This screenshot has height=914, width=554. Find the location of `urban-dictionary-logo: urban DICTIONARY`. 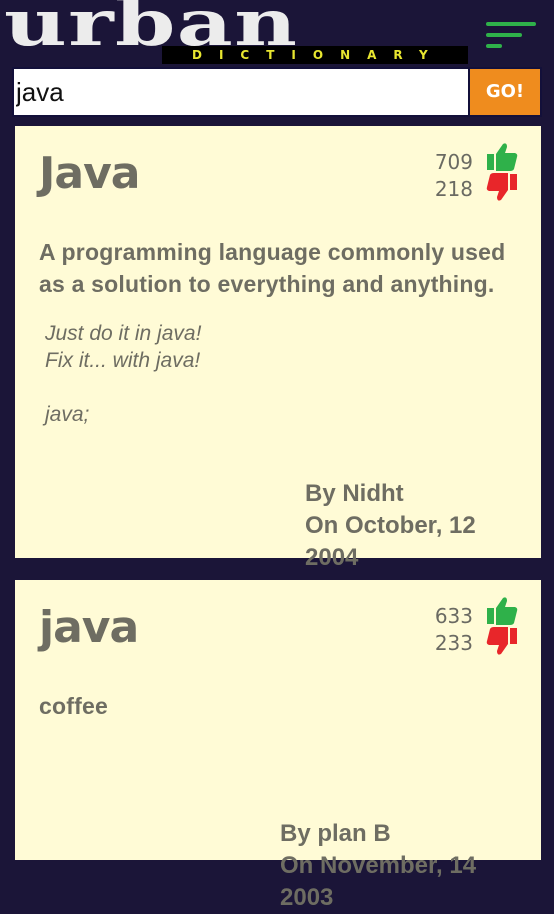

urban-dictionary-logo: urban DICTIONARY is located at coordinates (236, 33).